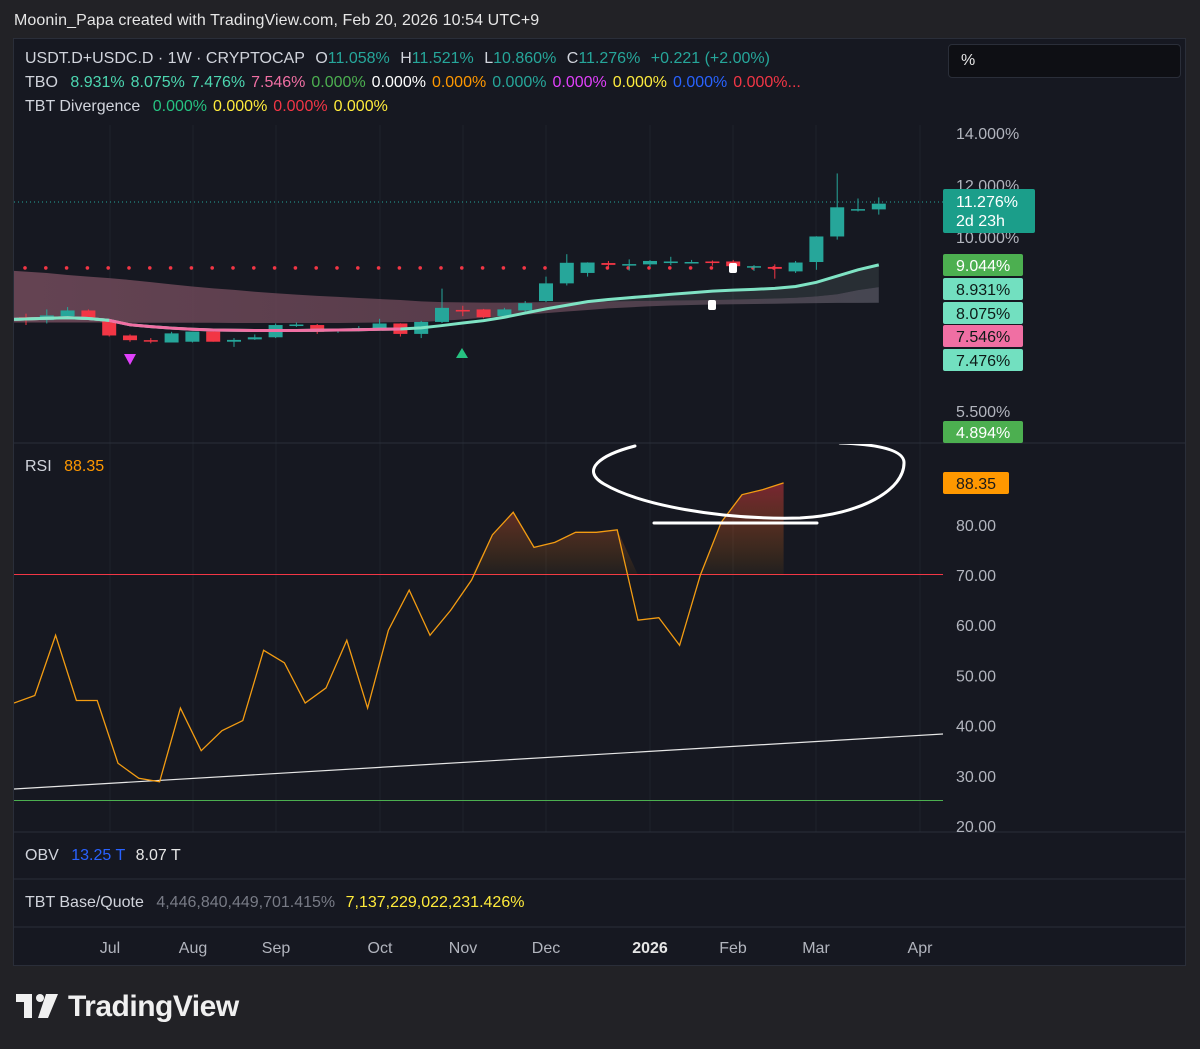 The image size is (1200, 1049). I want to click on open-value: 11.058%, so click(358, 58).